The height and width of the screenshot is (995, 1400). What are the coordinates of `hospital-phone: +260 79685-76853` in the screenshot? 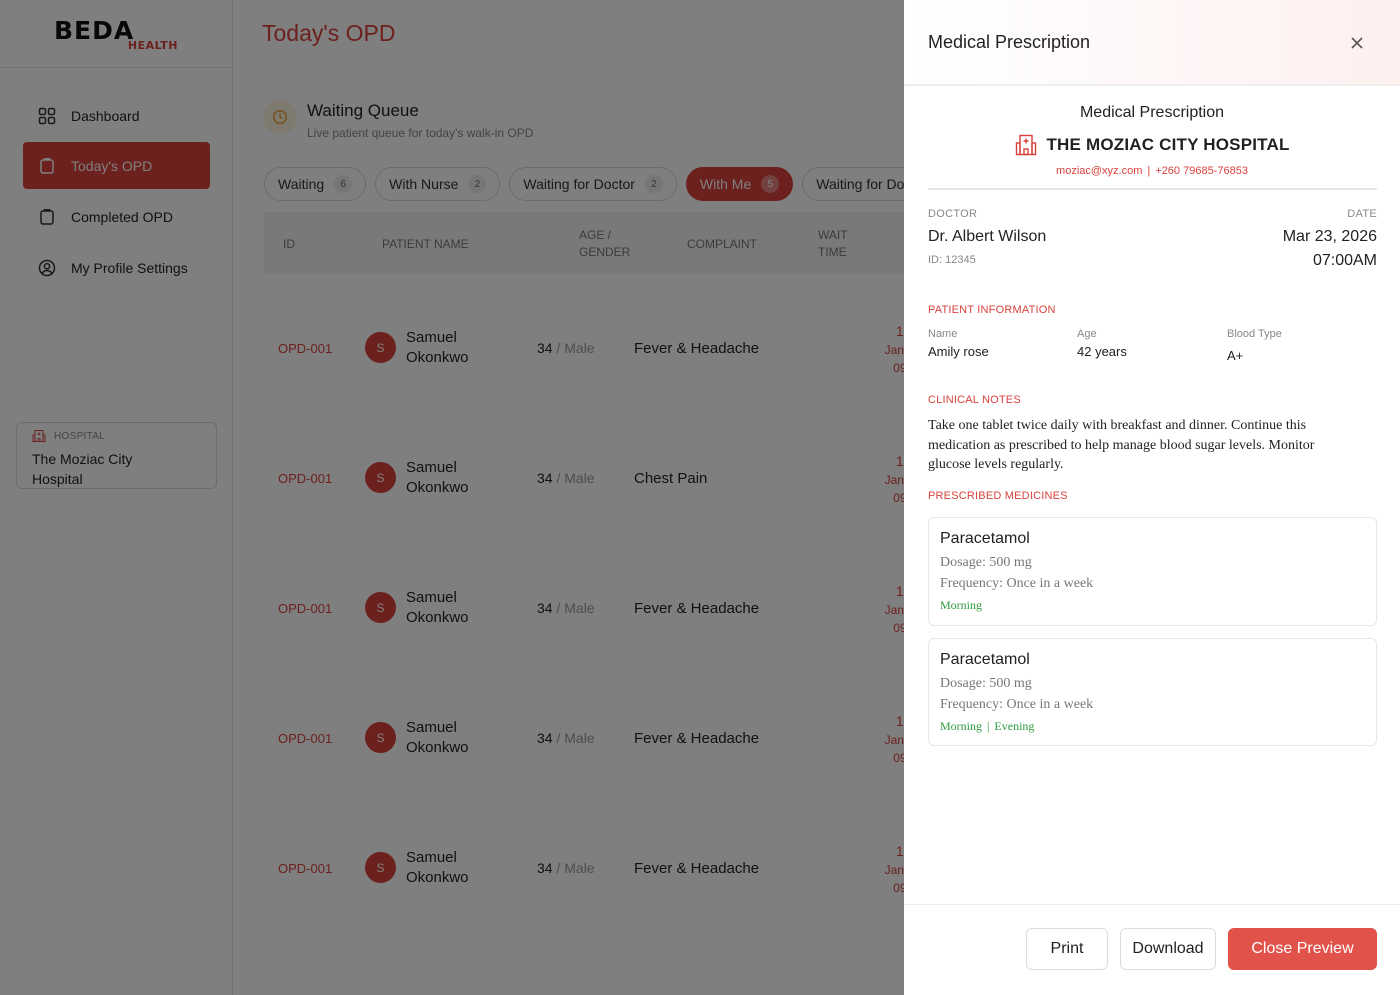 It's located at (1201, 171).